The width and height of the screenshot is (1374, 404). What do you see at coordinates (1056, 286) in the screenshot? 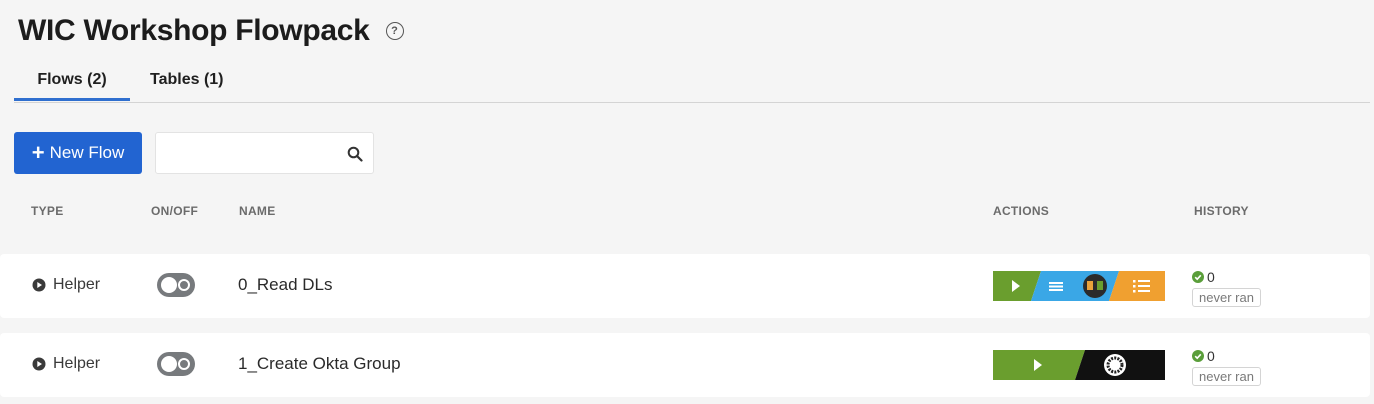
I see `table-icon` at bounding box center [1056, 286].